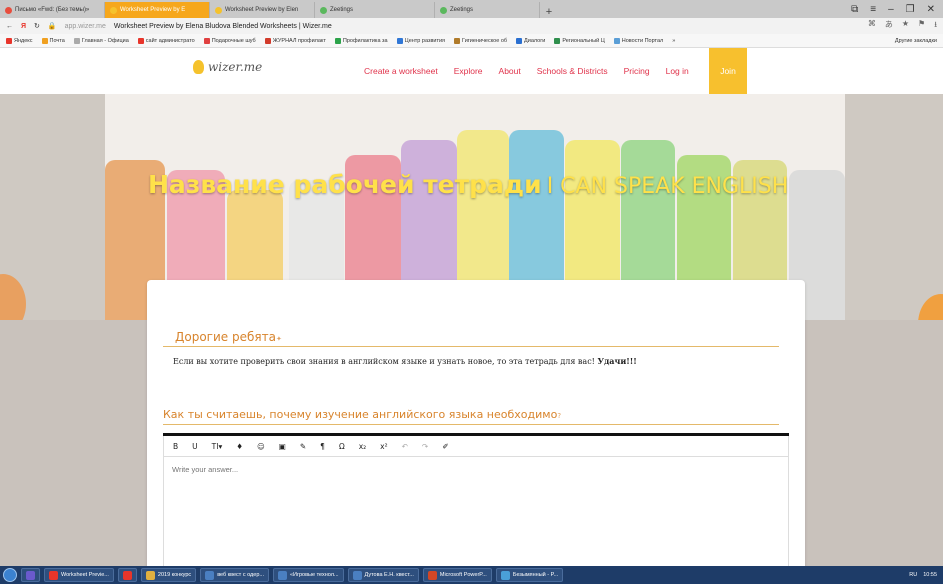  I want to click on reload-icon: ↻, so click(37, 26).